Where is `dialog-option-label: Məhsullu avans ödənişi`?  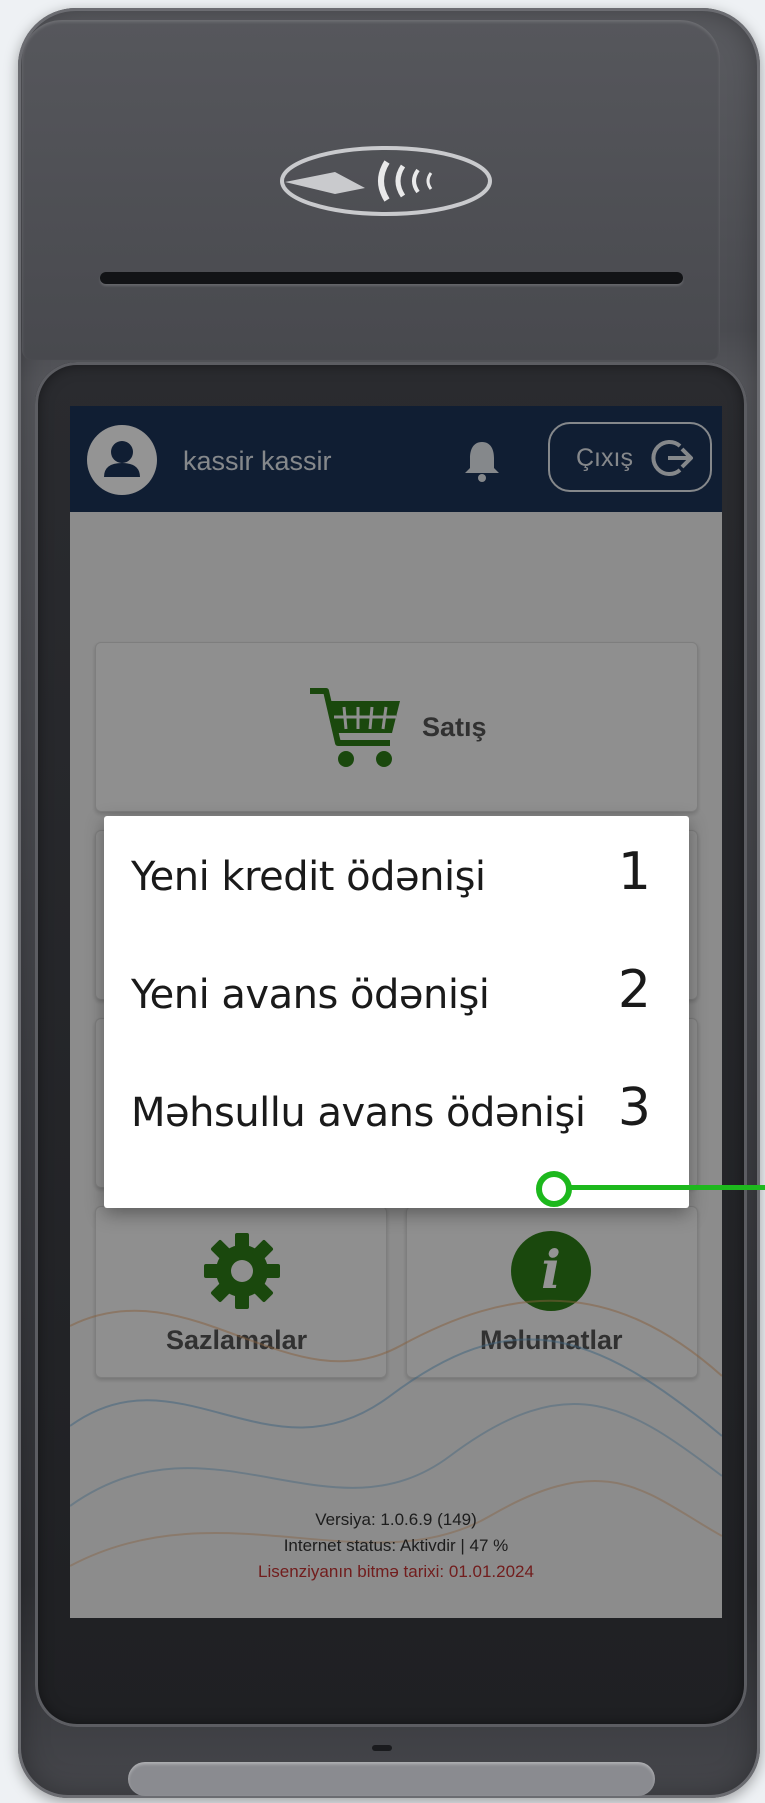
dialog-option-label: Məhsullu avans ödənişi is located at coordinates (358, 1113).